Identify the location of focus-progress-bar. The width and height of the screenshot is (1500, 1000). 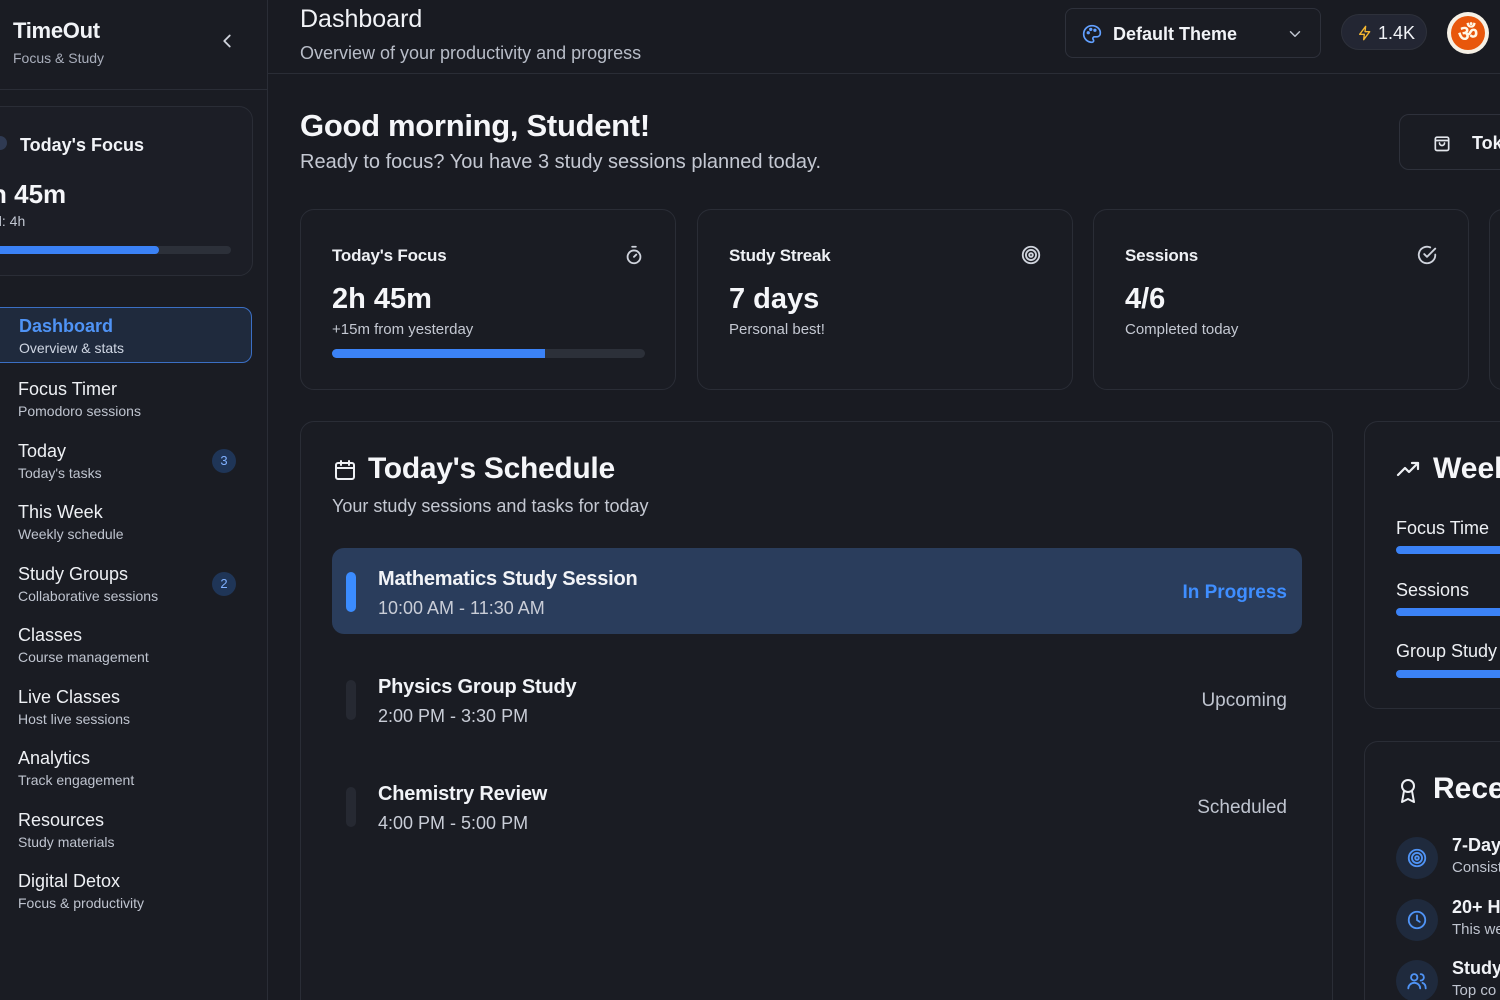
(115, 250).